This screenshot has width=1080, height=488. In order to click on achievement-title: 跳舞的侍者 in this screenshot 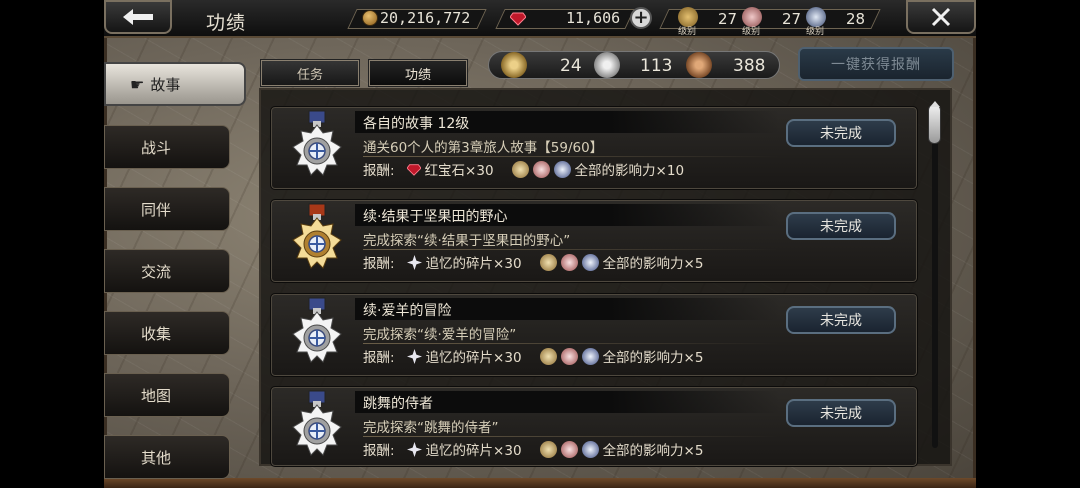, I will do `click(567, 402)`.